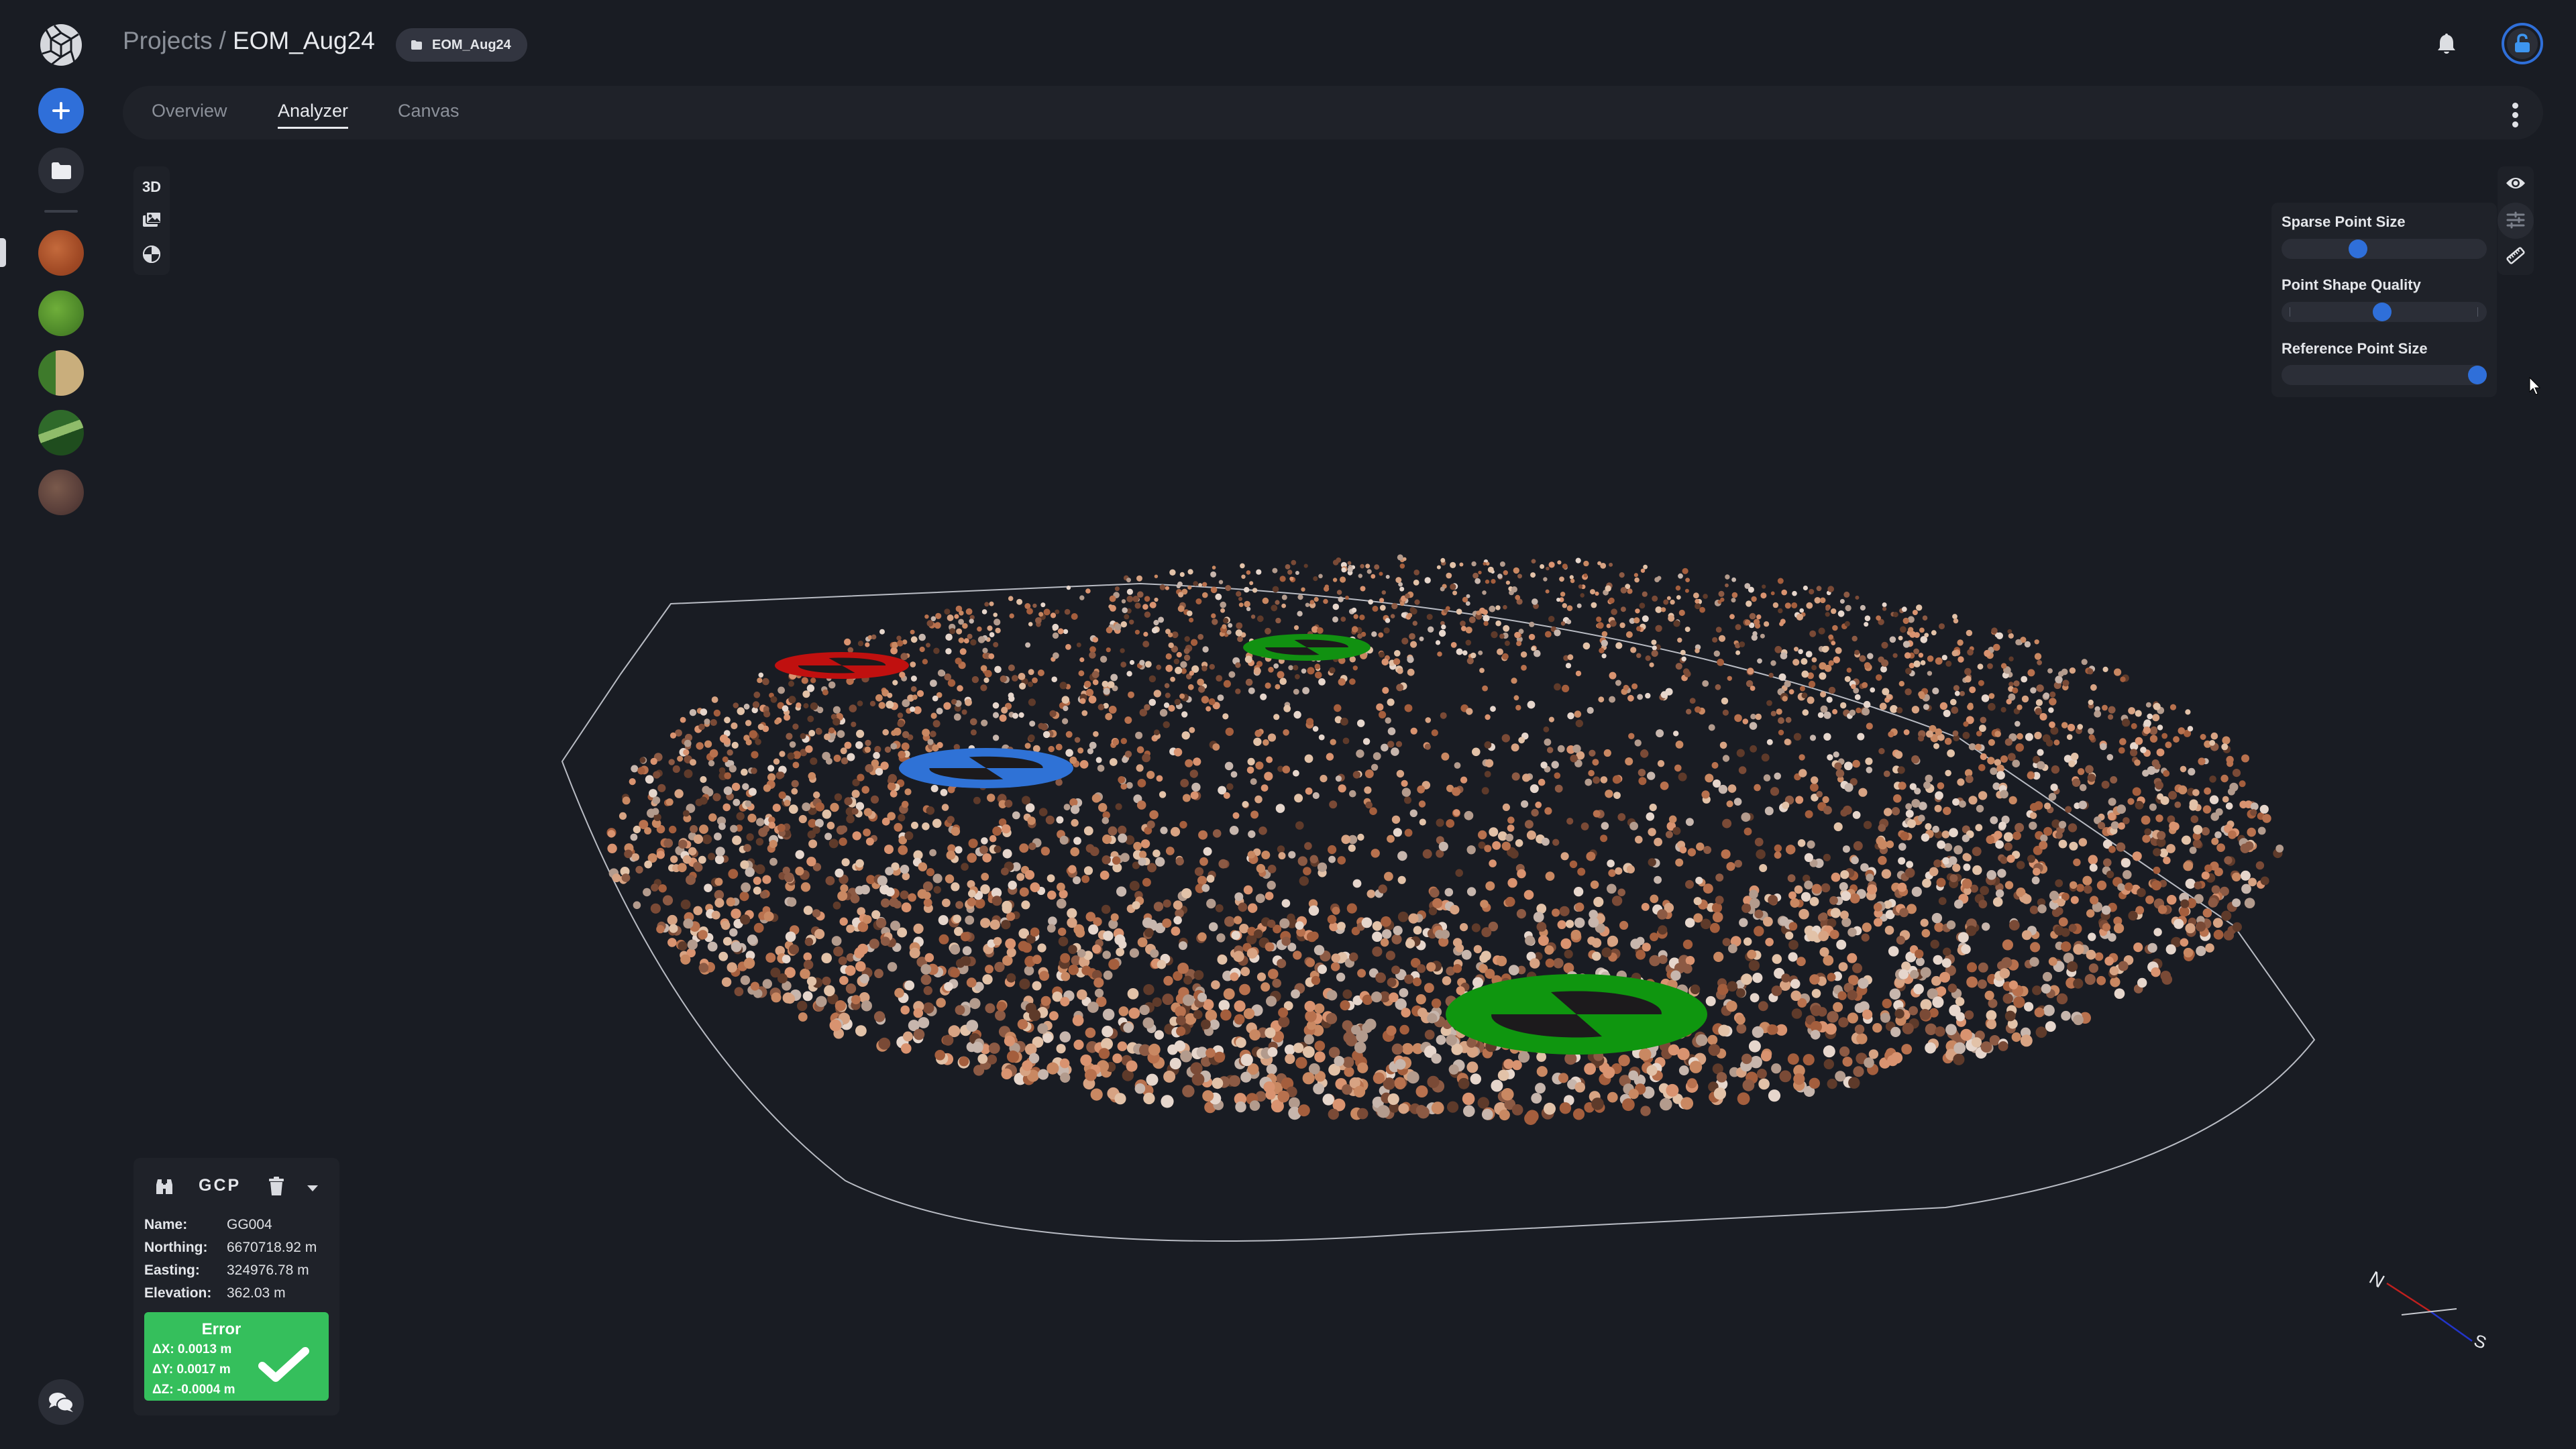 This screenshot has height=1449, width=2576. I want to click on gcp-marker-red, so click(842, 665).